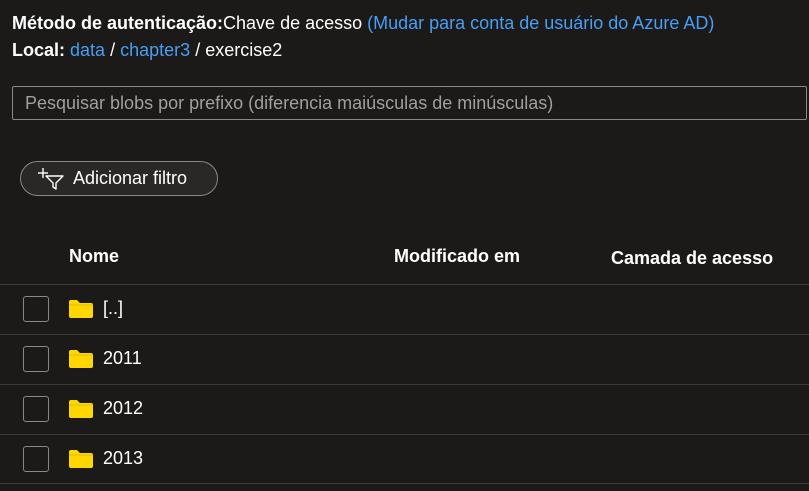 This screenshot has width=809, height=491. What do you see at coordinates (94, 256) in the screenshot?
I see `column-header-name: Nome` at bounding box center [94, 256].